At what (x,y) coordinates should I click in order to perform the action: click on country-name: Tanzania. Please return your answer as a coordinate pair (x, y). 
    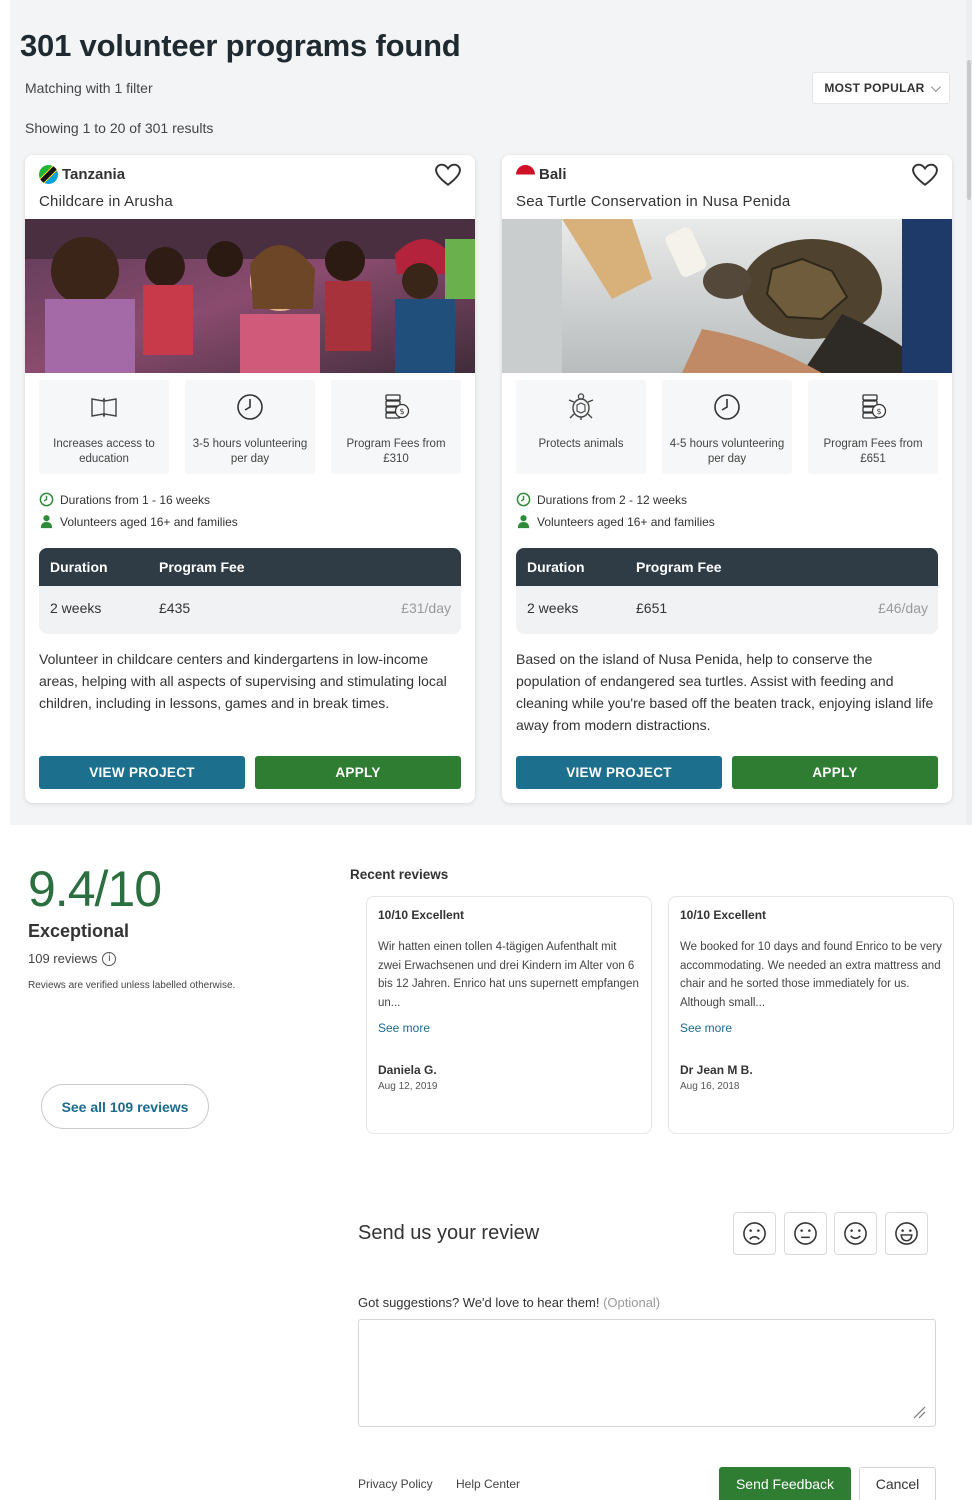
    Looking at the image, I should click on (94, 174).